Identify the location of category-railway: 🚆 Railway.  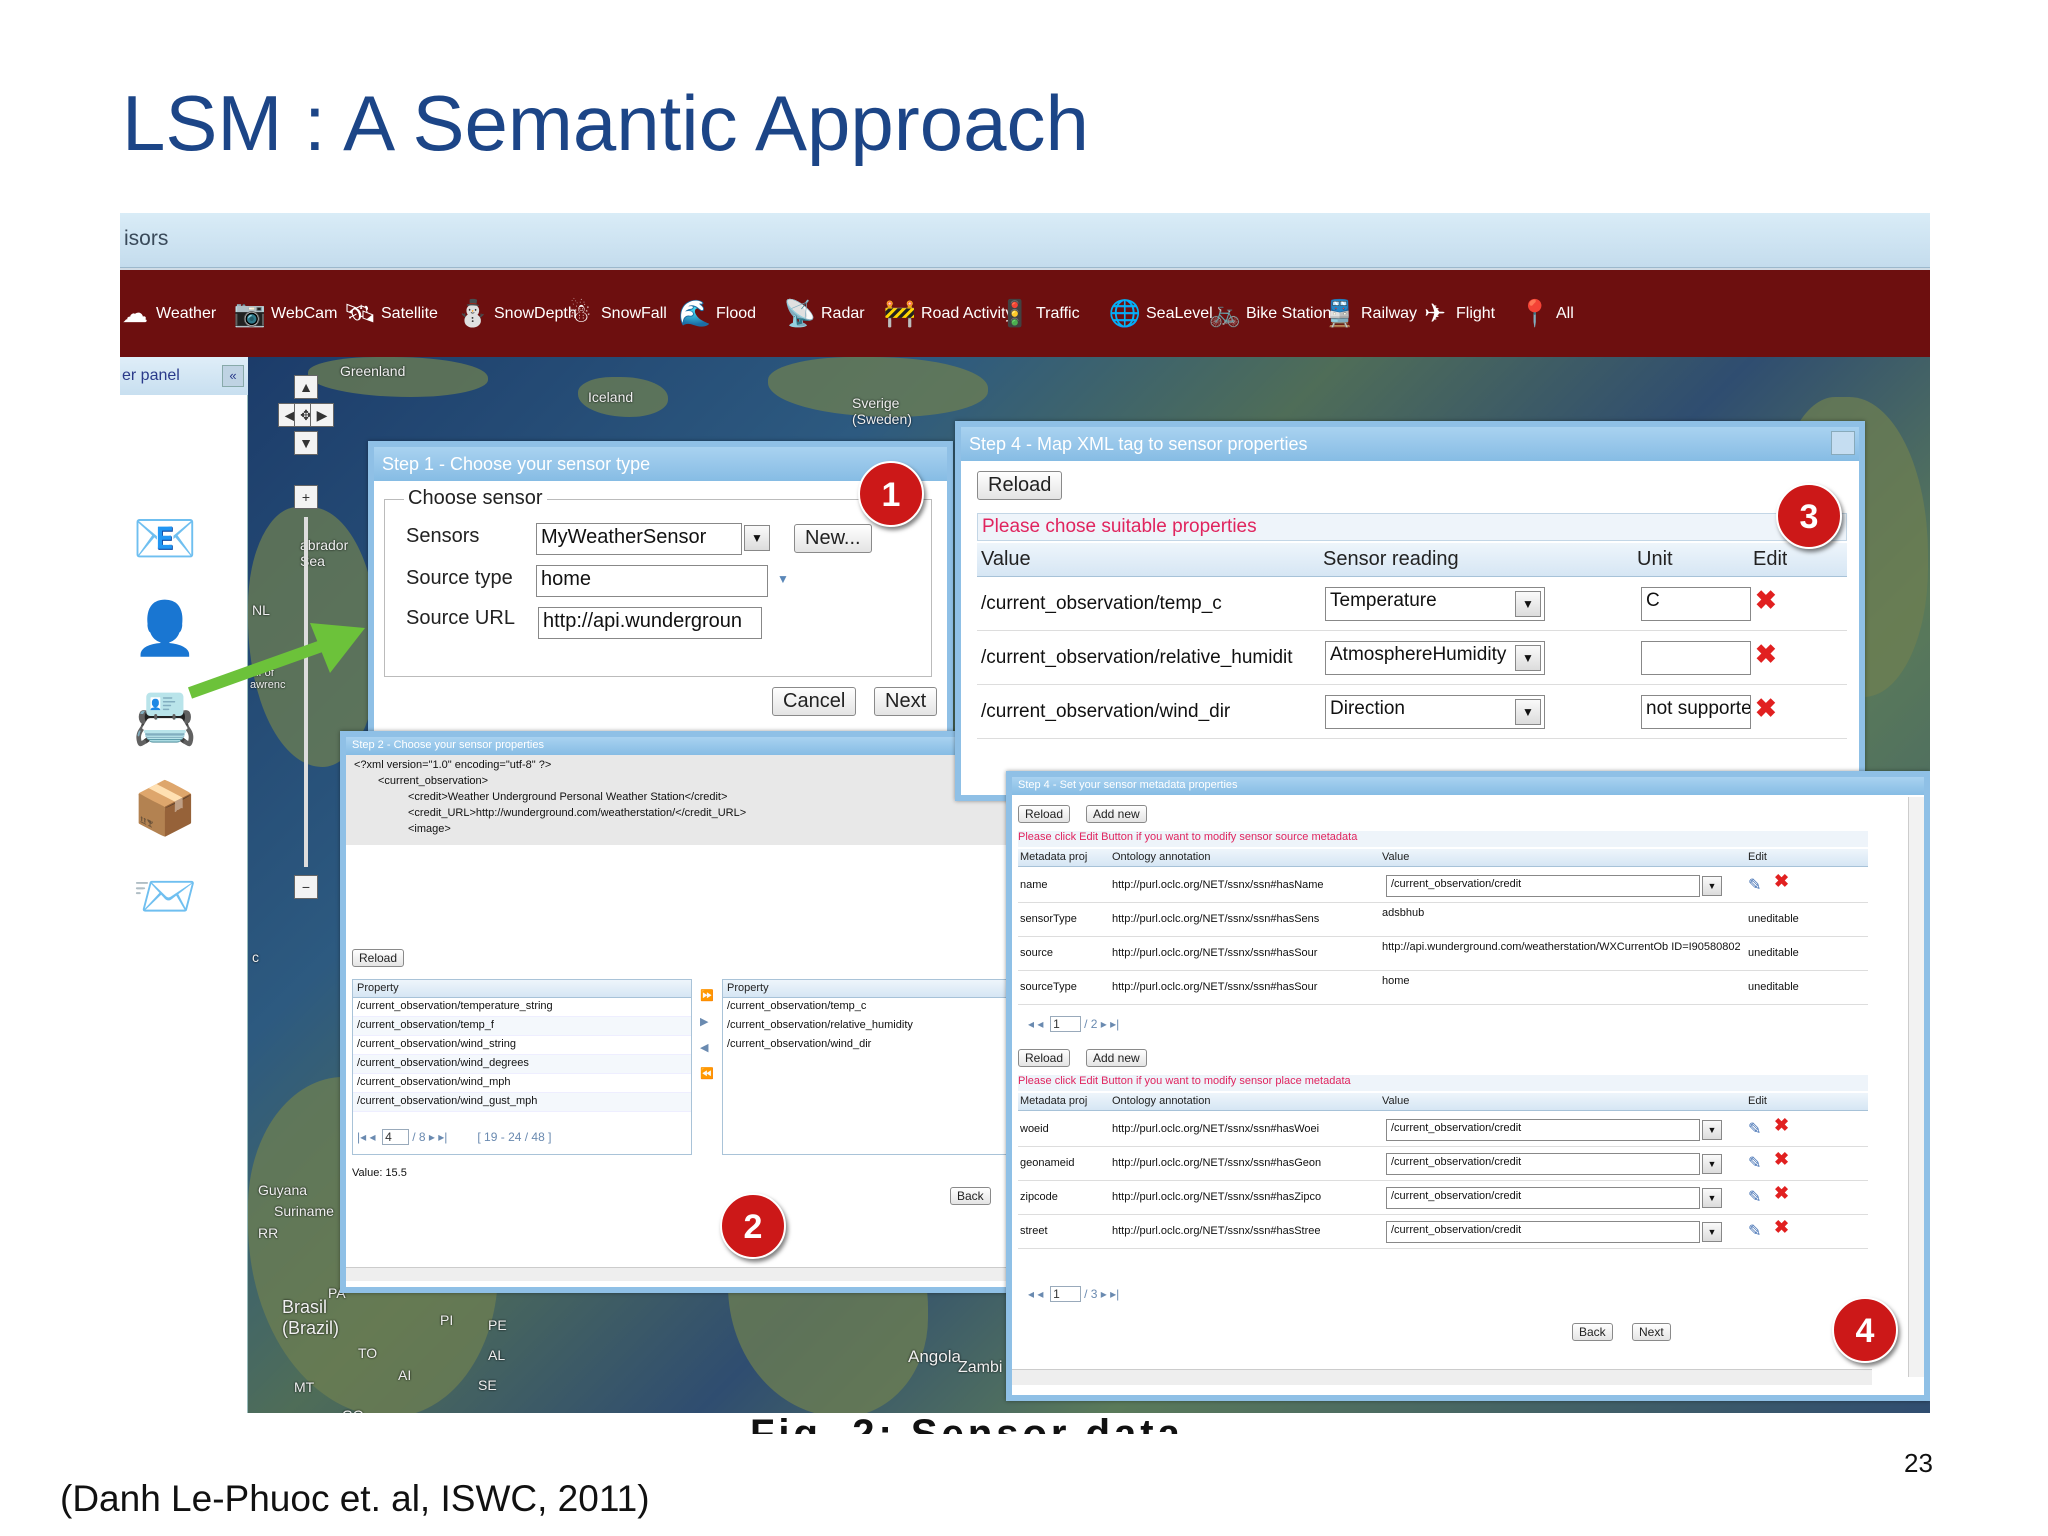
(1370, 313).